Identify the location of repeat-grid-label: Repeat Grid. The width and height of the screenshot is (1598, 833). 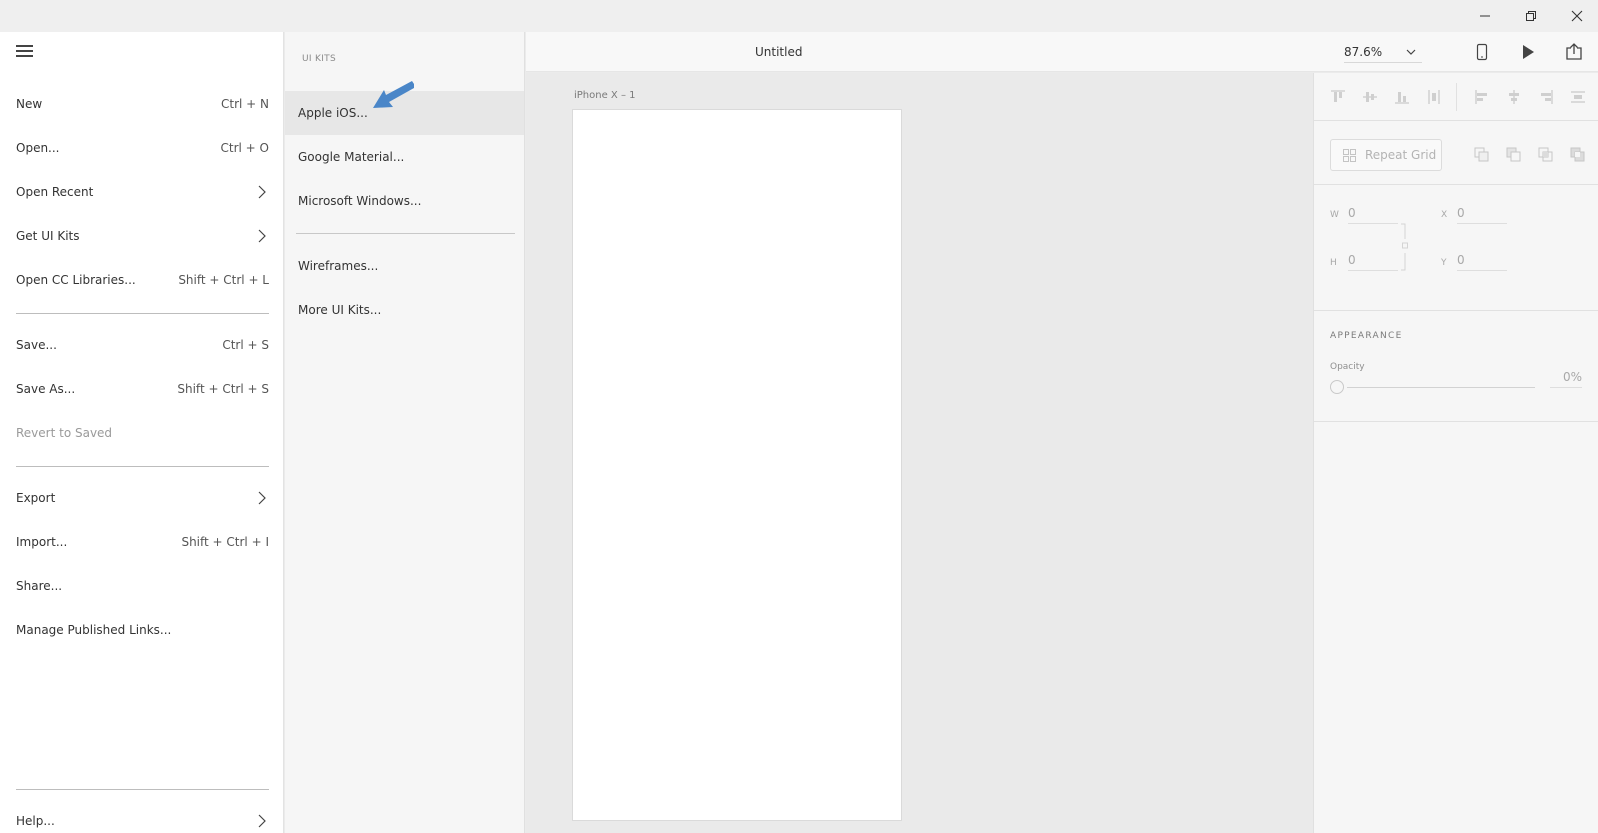
(1401, 155).